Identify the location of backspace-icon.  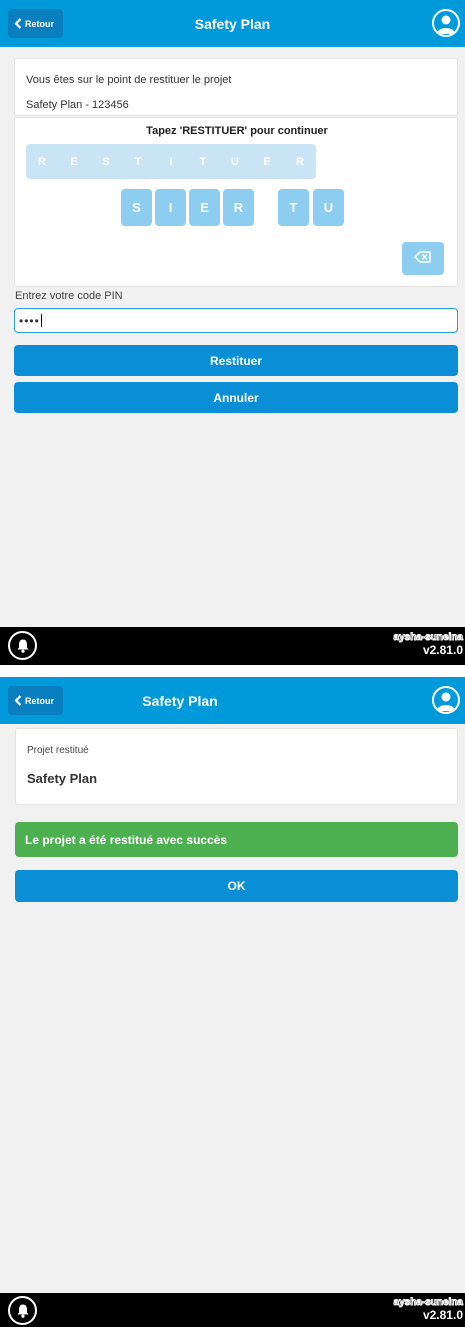
(422, 258).